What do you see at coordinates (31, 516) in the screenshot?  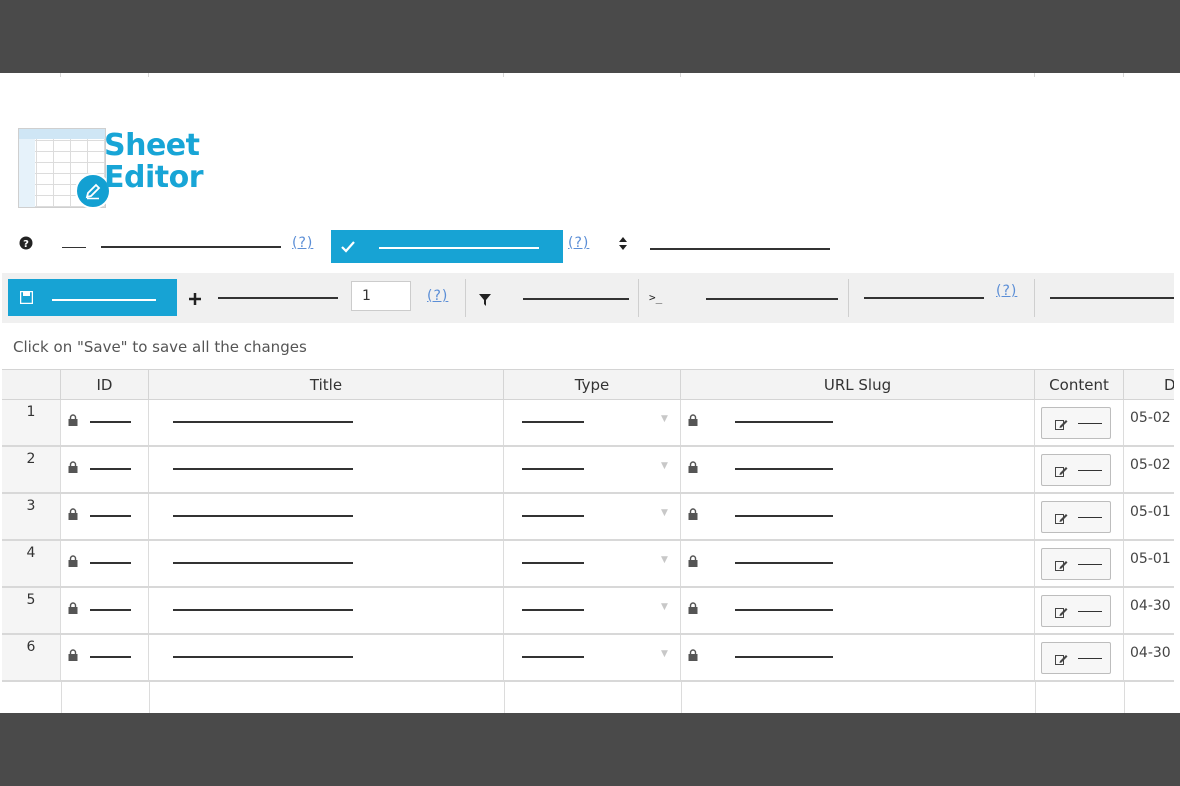 I see `row-number: 3` at bounding box center [31, 516].